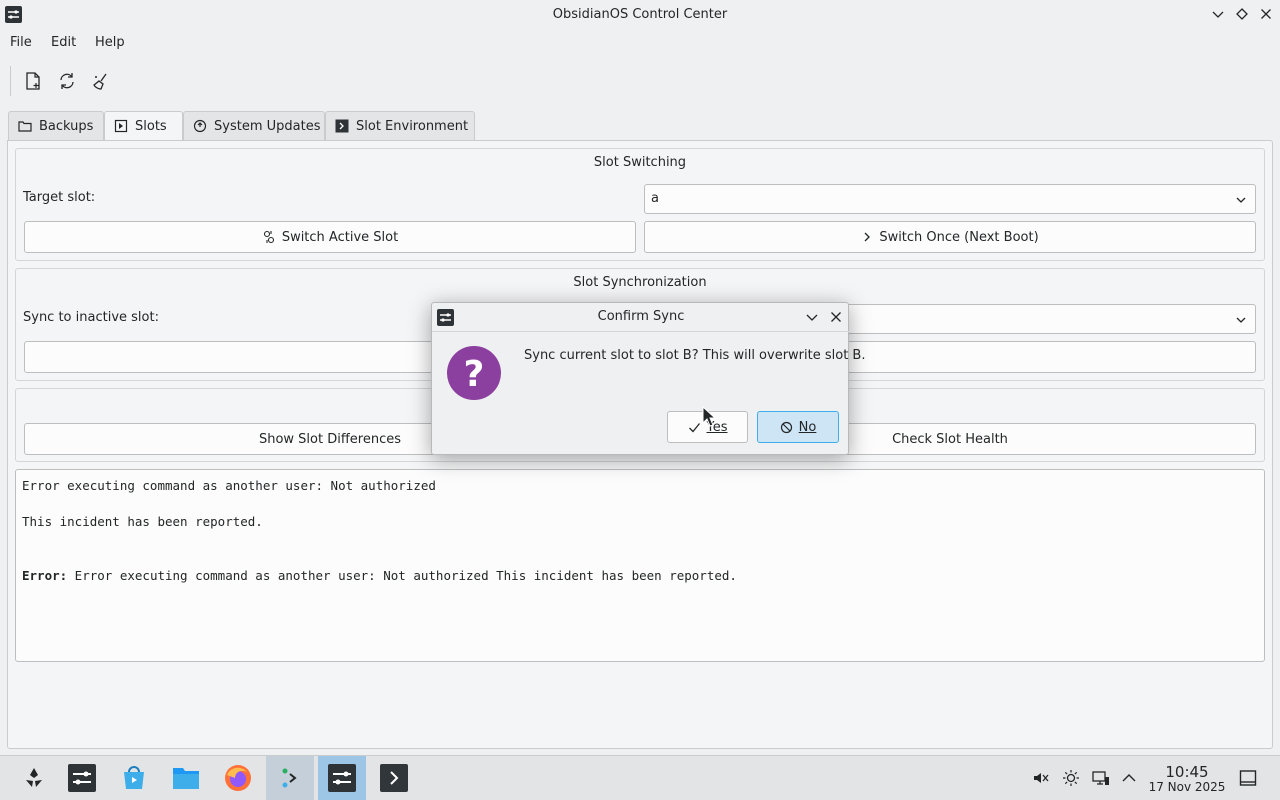  I want to click on tab-label: Slot Environment, so click(412, 126).